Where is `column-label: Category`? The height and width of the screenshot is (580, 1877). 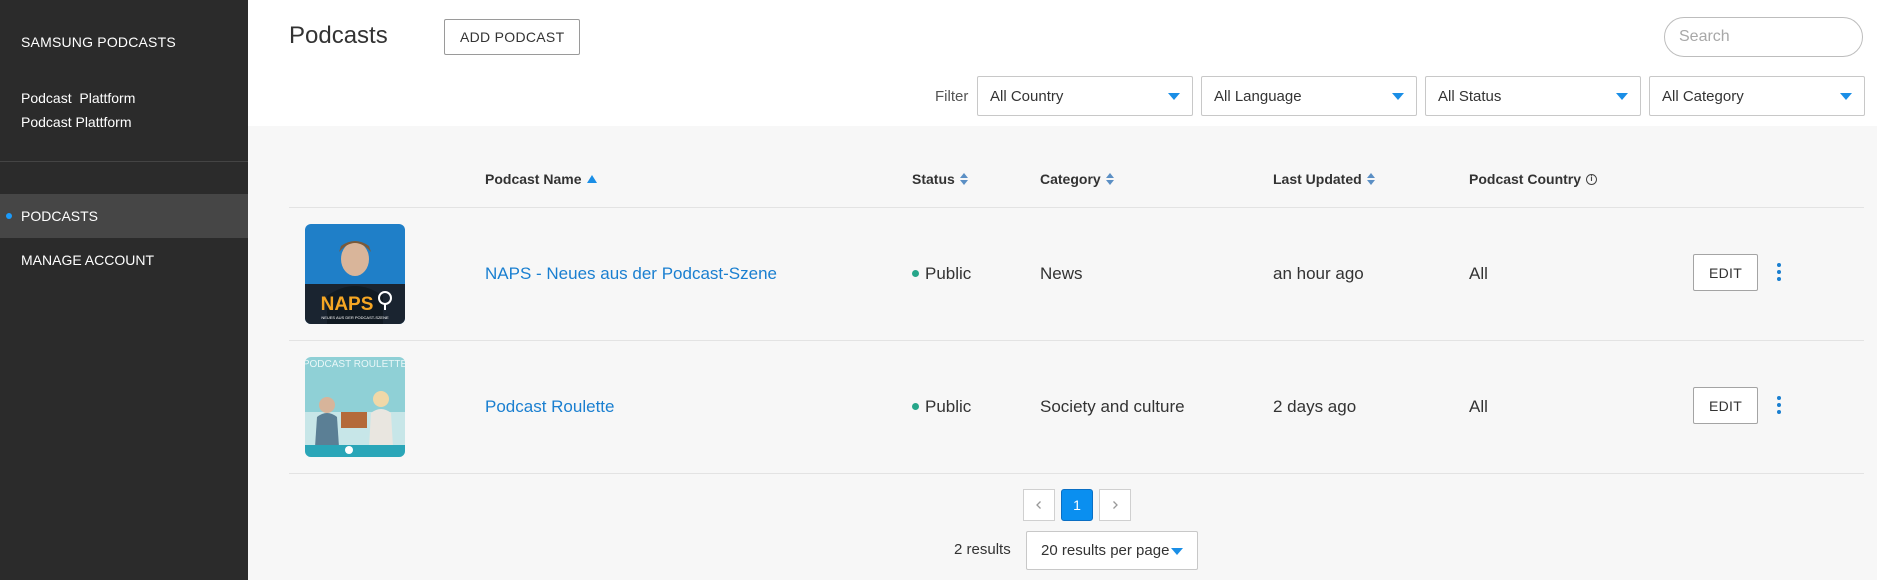
column-label: Category is located at coordinates (1070, 179).